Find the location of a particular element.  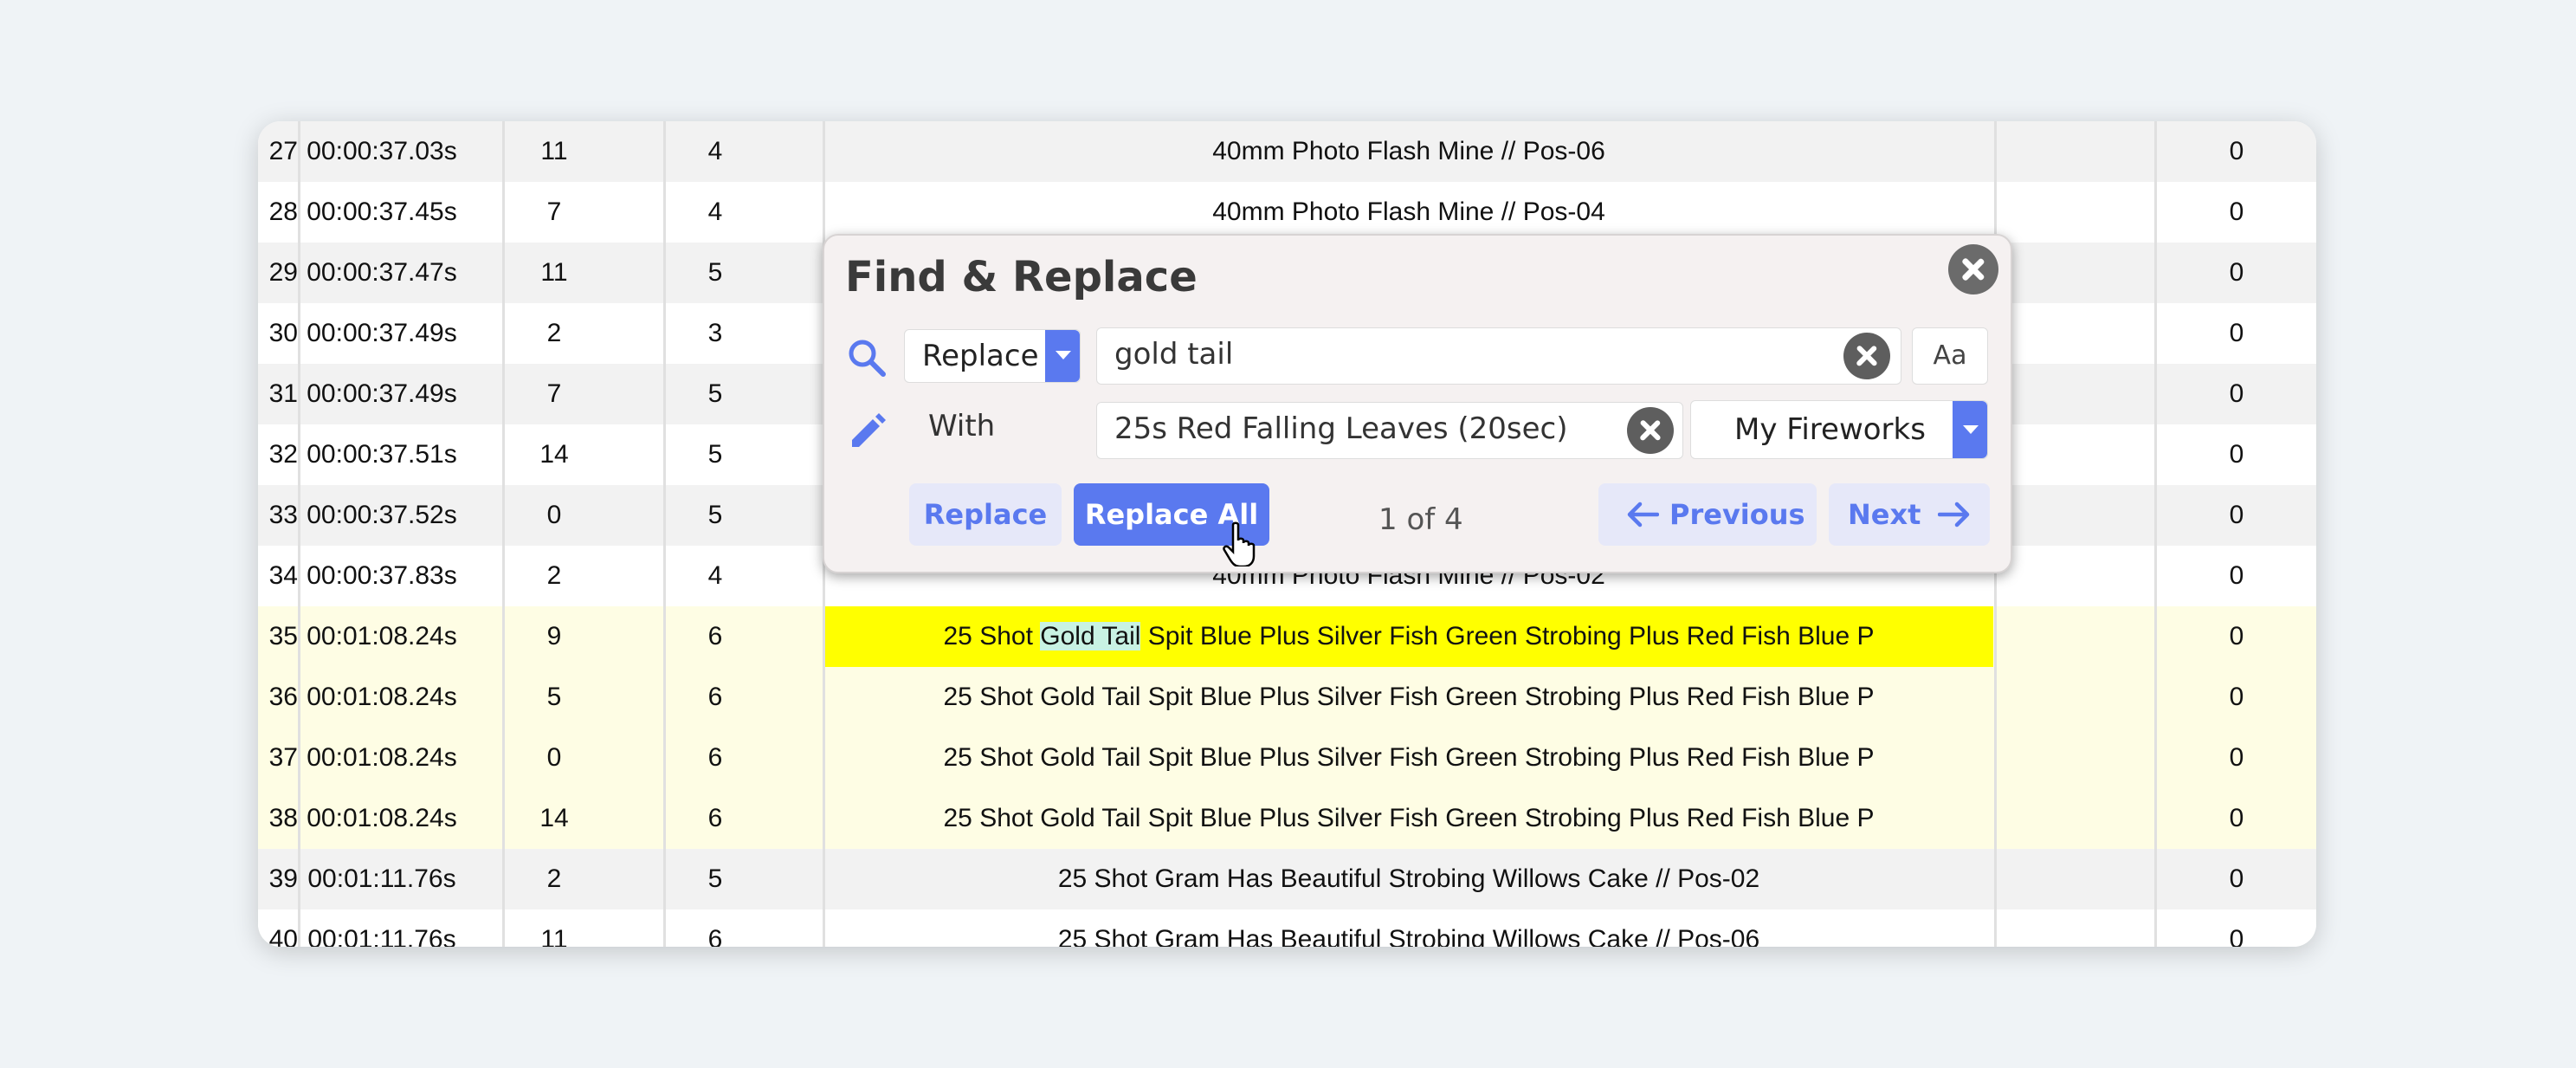

channel-cell: 2 is located at coordinates (554, 333).